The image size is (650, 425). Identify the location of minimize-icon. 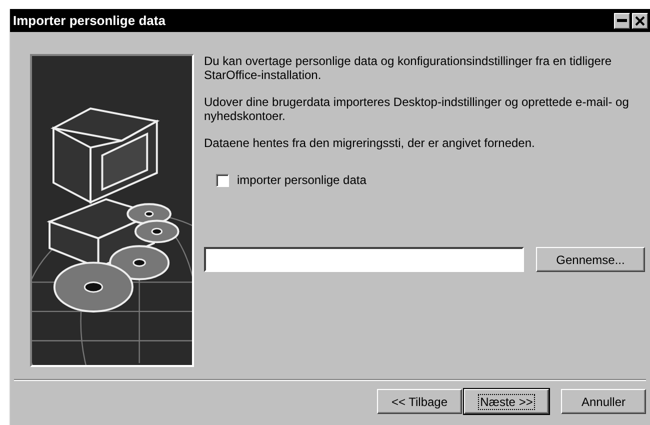
(622, 20).